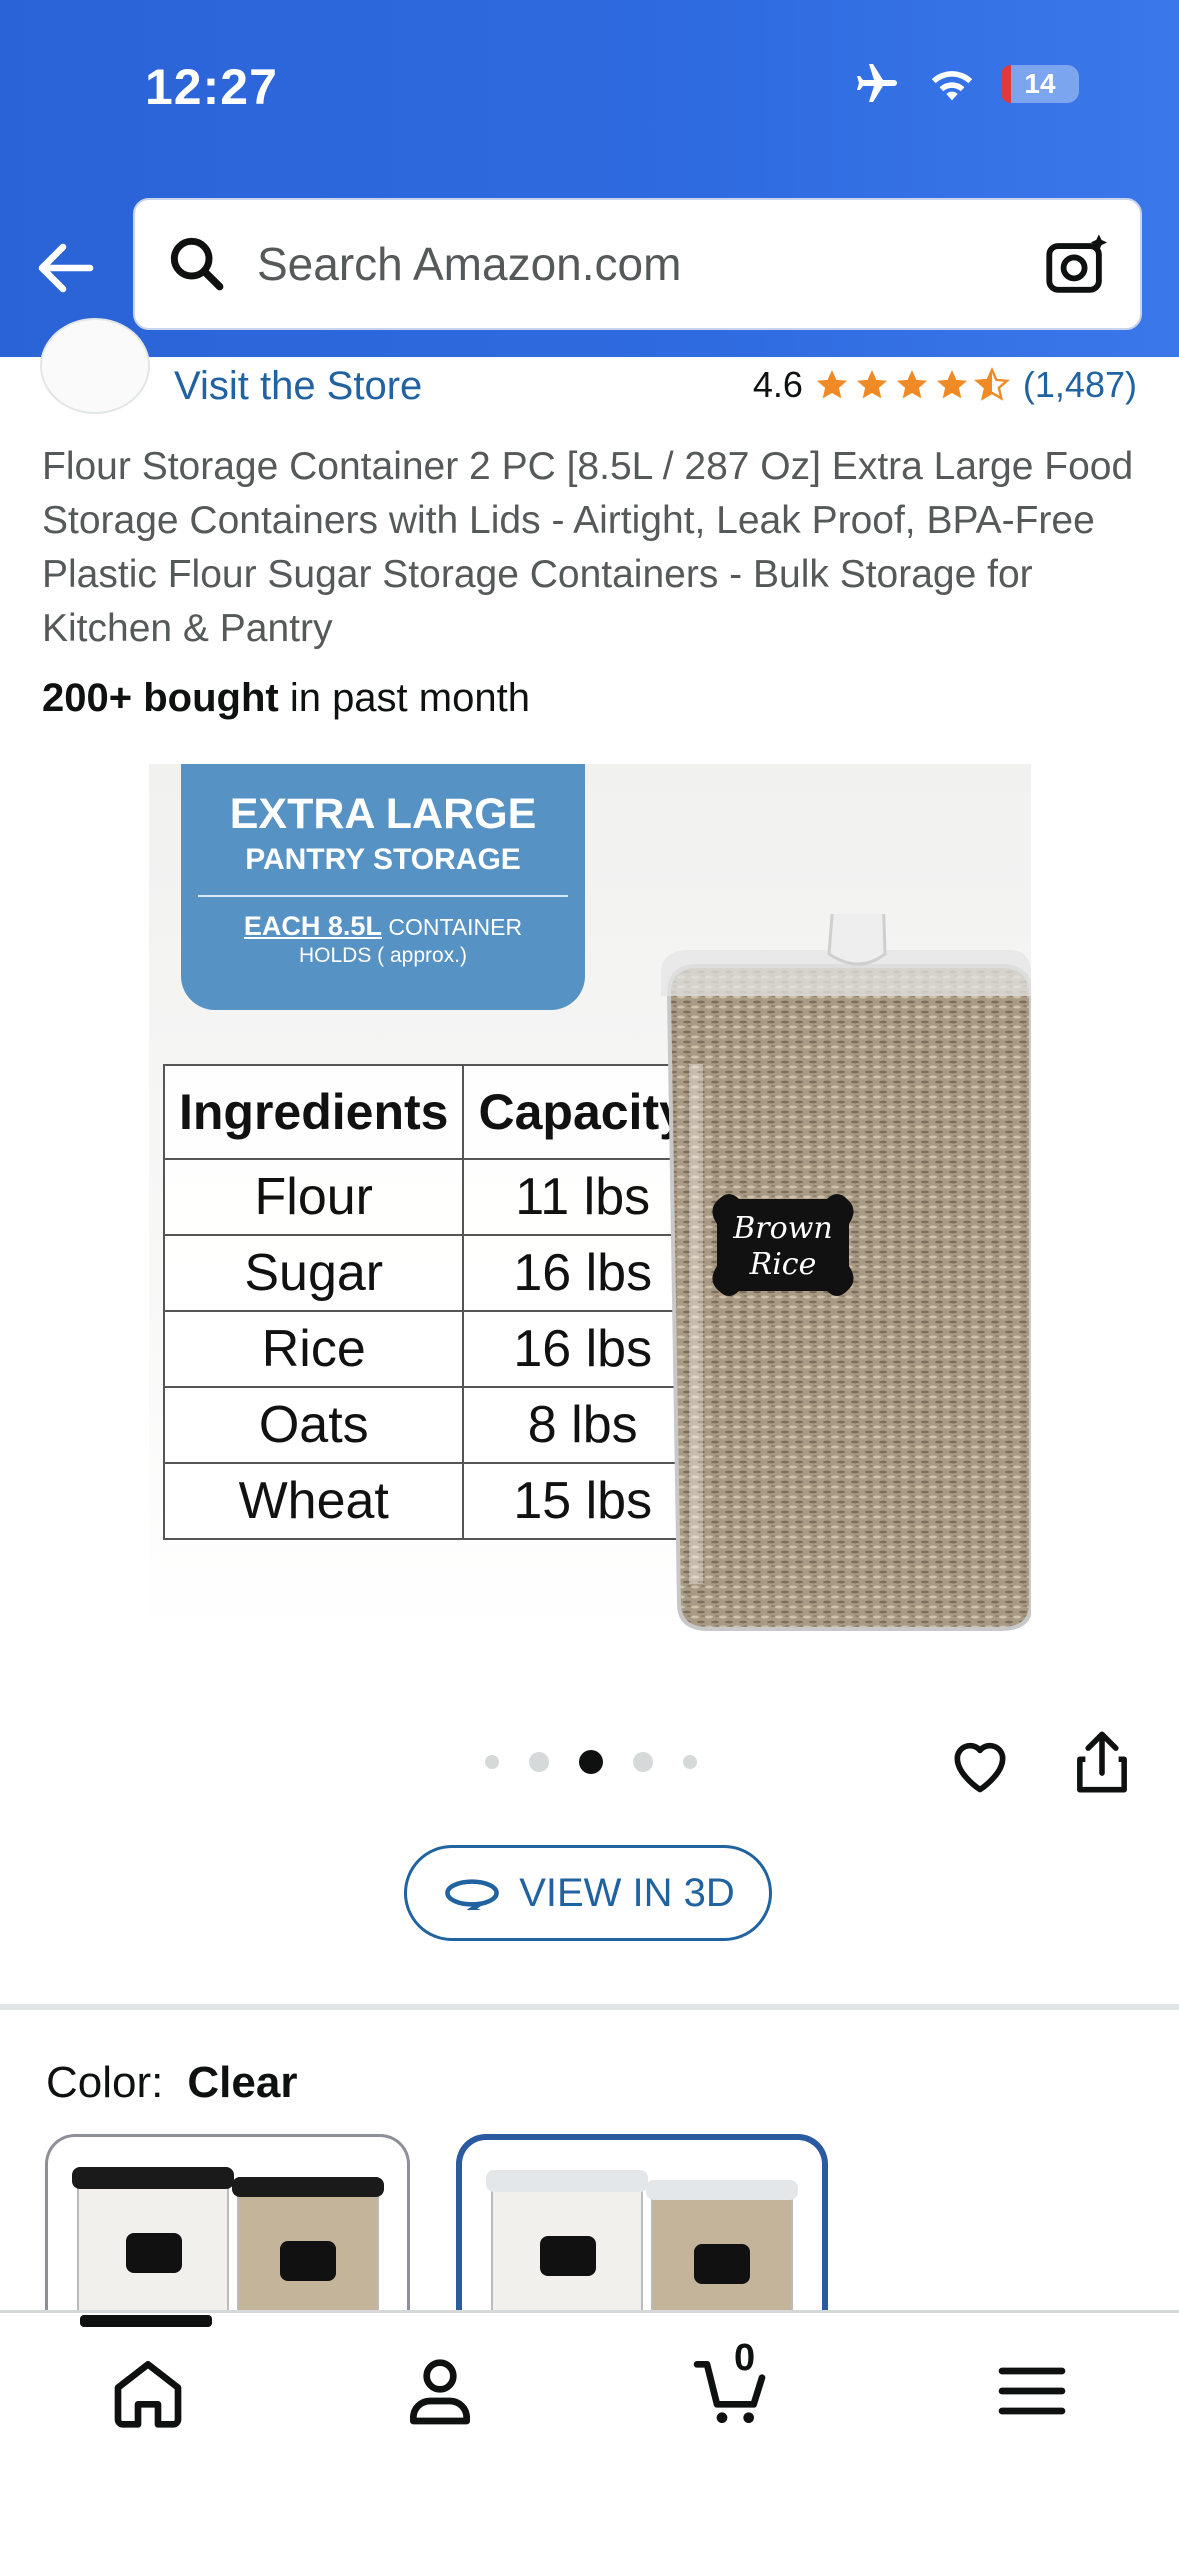 This screenshot has width=1179, height=2556. Describe the element at coordinates (383, 814) in the screenshot. I see `banner-line-1: EXTRA LARGE` at that location.